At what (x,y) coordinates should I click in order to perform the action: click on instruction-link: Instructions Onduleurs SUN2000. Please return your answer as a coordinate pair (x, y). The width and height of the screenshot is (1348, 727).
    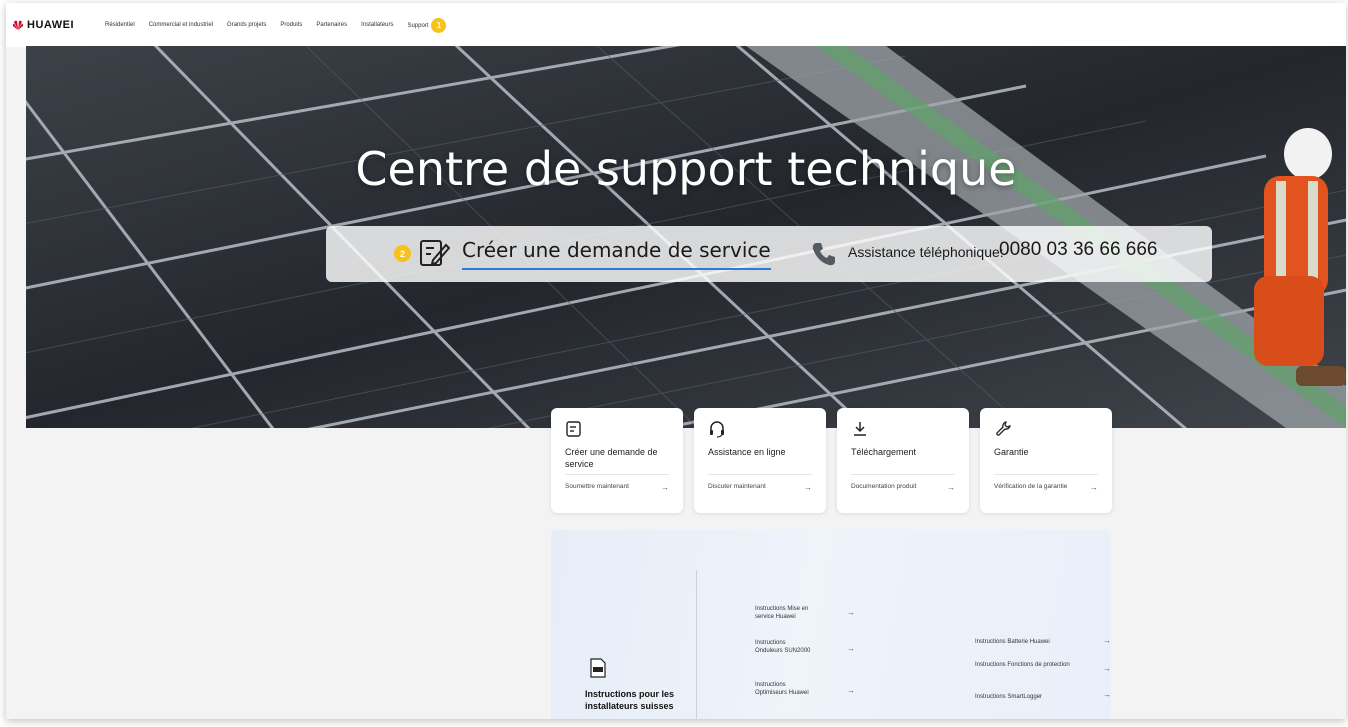
    Looking at the image, I should click on (785, 647).